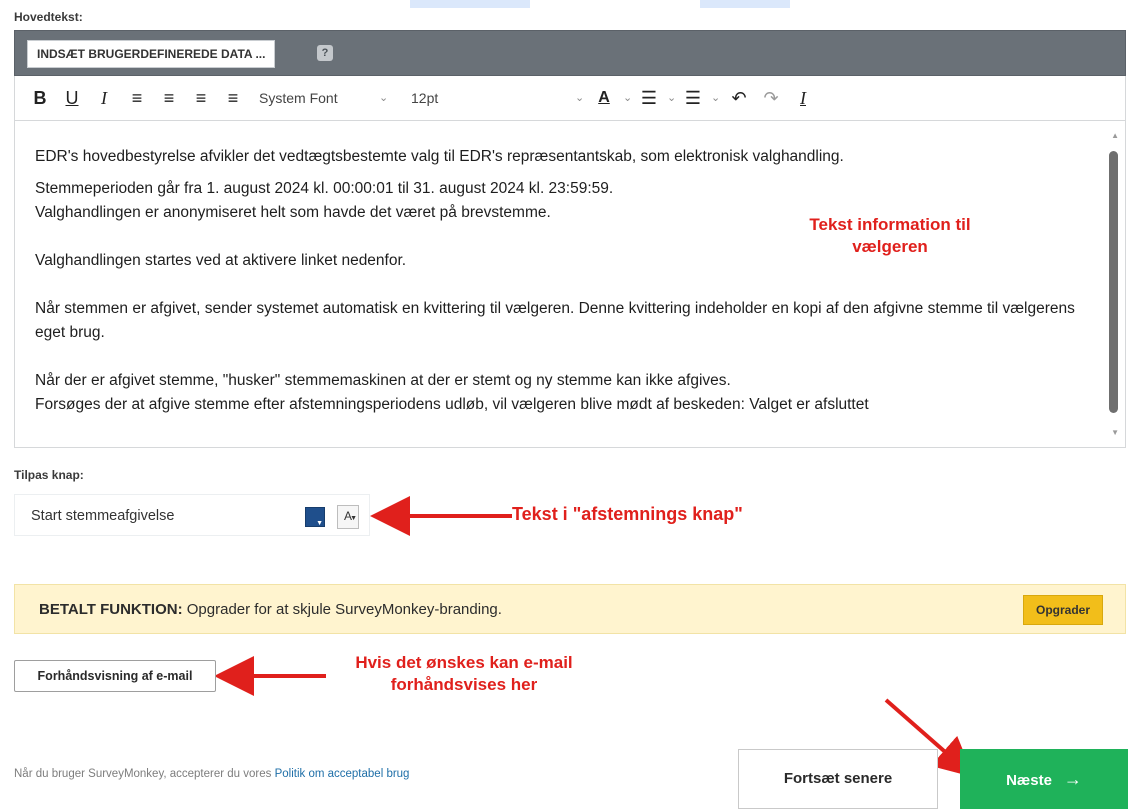 This screenshot has width=1140, height=812. Describe the element at coordinates (72, 98) in the screenshot. I see `underline-button: U` at that location.